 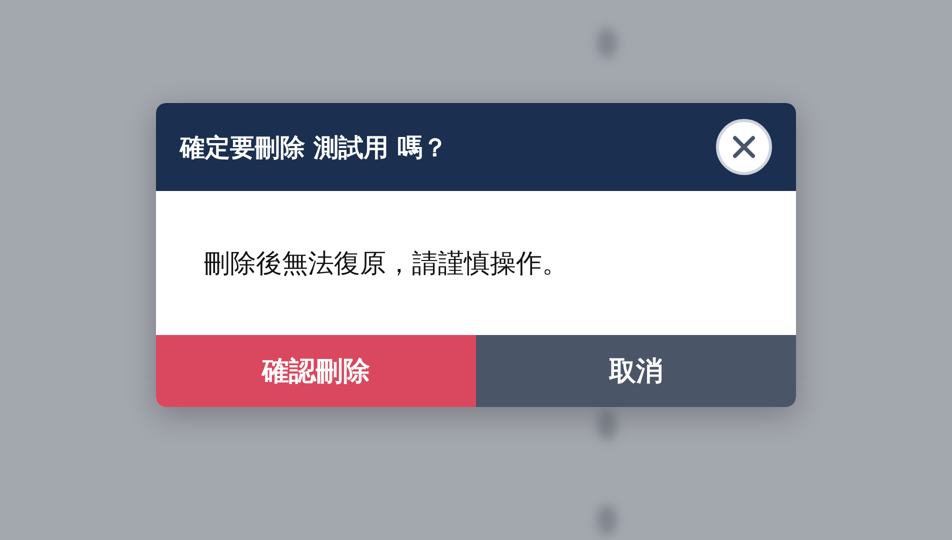 What do you see at coordinates (636, 371) in the screenshot?
I see `cancel-button: 取消` at bounding box center [636, 371].